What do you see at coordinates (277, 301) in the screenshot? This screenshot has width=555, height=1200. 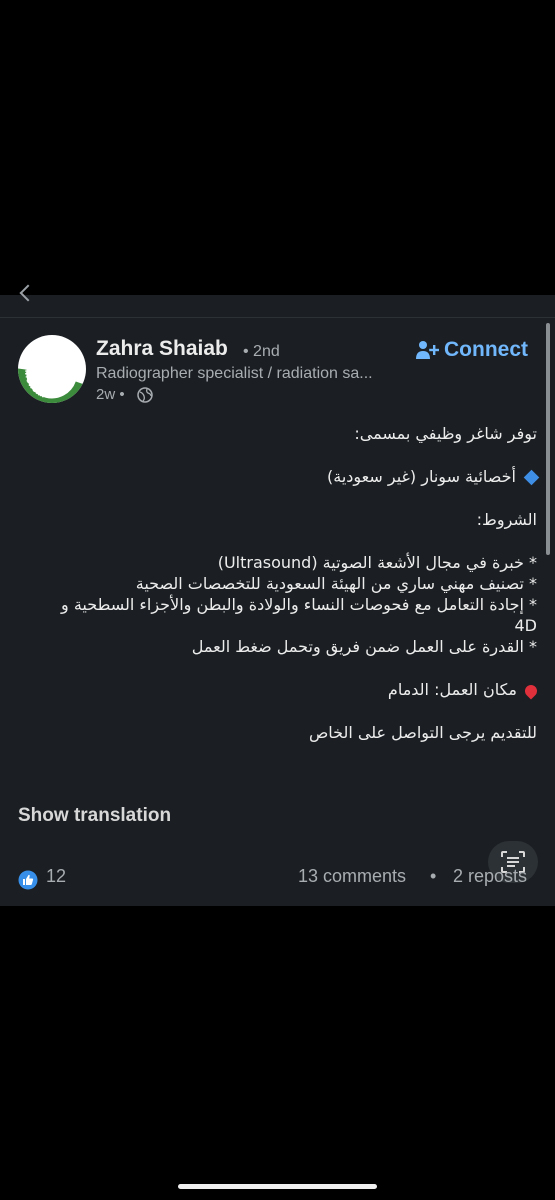 I see `top-bar` at bounding box center [277, 301].